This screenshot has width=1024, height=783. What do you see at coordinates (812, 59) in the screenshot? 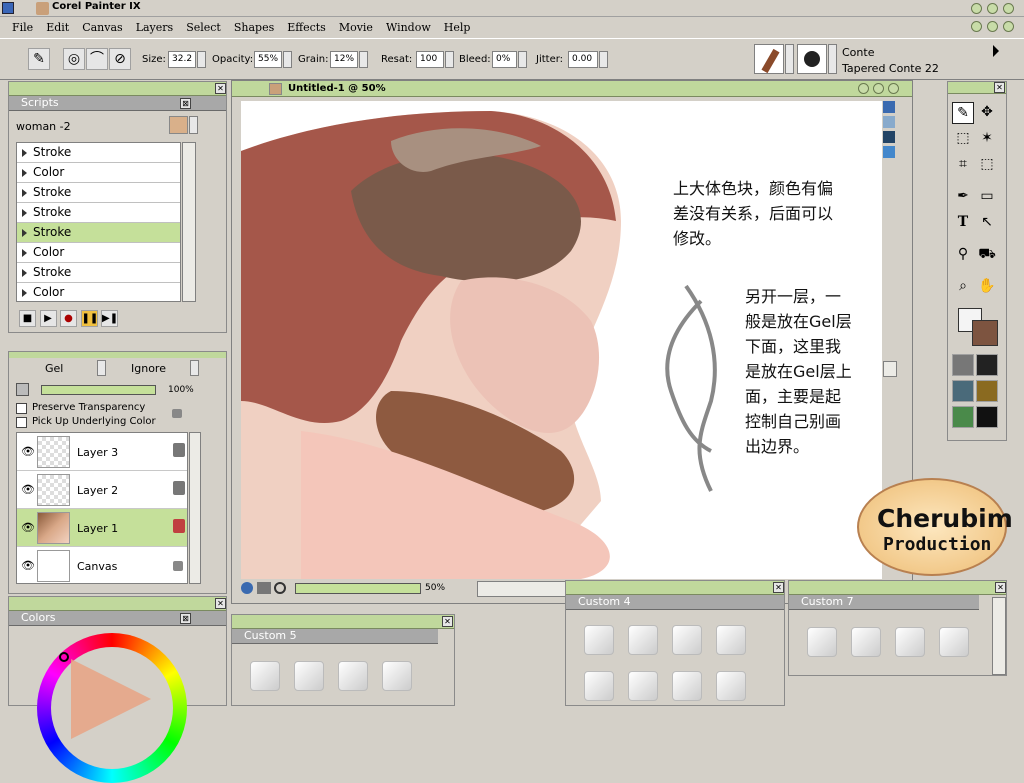
I see `brush-dab-icon` at bounding box center [812, 59].